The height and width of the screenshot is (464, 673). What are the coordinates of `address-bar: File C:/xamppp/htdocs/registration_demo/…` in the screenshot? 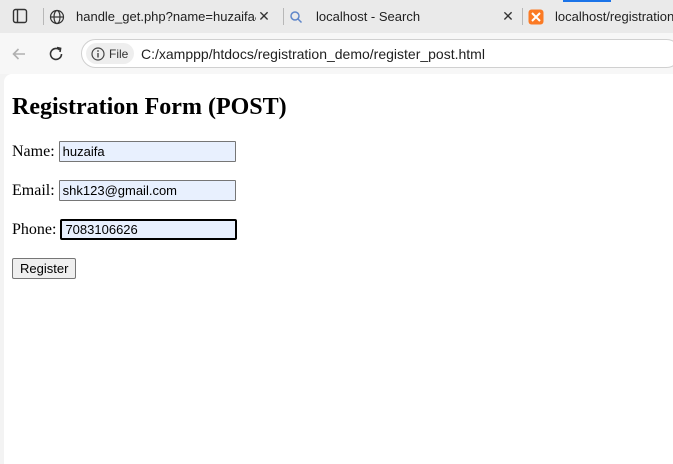 It's located at (377, 53).